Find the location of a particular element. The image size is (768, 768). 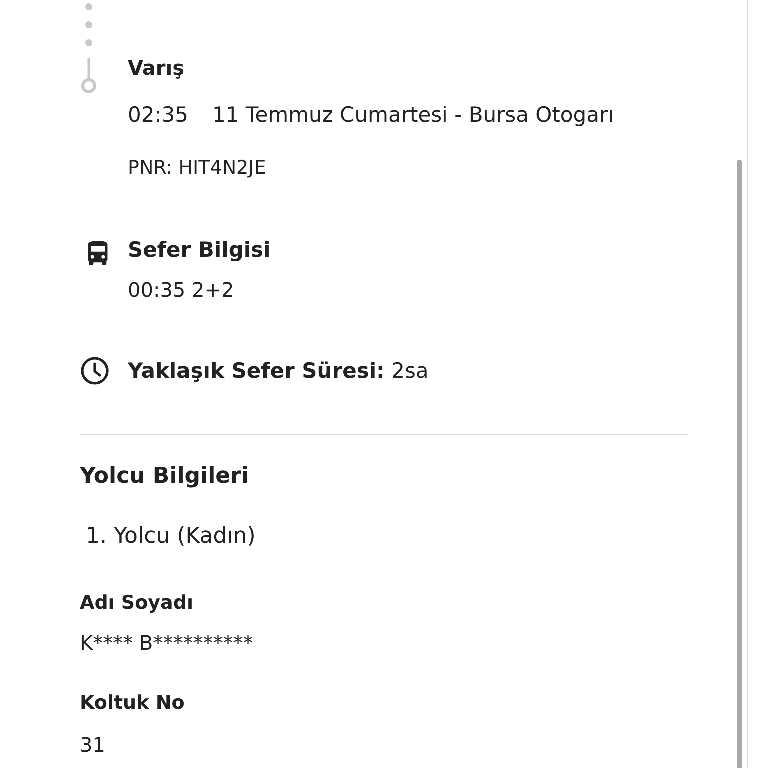

arrival-detail: 11 Temmuz Cumartesi - Bursa Otogarı is located at coordinates (413, 115).